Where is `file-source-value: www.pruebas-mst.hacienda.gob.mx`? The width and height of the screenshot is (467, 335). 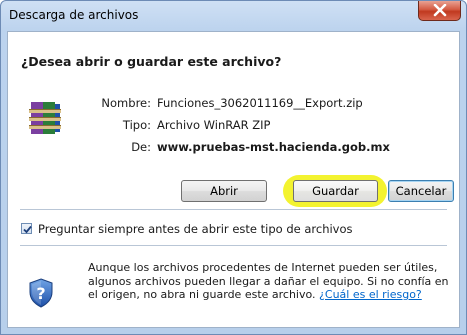 file-source-value: www.pruebas-mst.hacienda.gob.mx is located at coordinates (273, 147).